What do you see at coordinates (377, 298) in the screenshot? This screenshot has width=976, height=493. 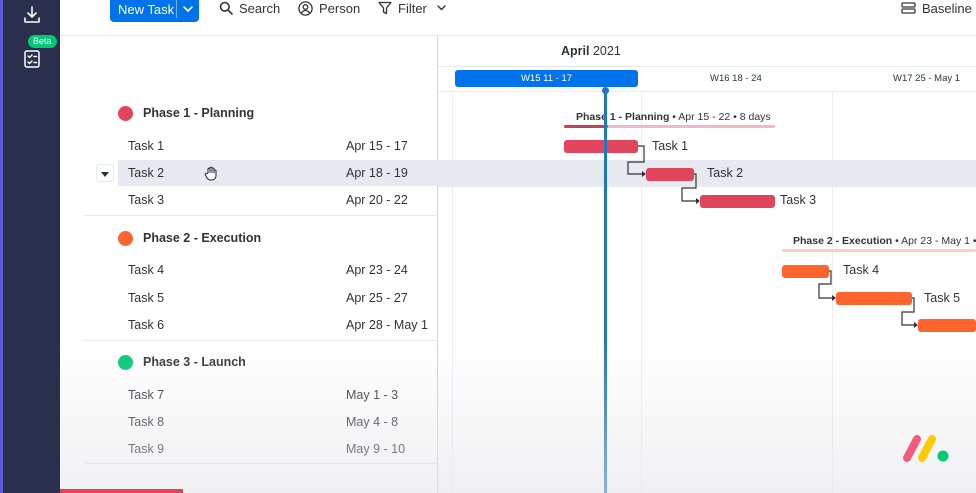 I see `task-dates: Apr 25 - 27` at bounding box center [377, 298].